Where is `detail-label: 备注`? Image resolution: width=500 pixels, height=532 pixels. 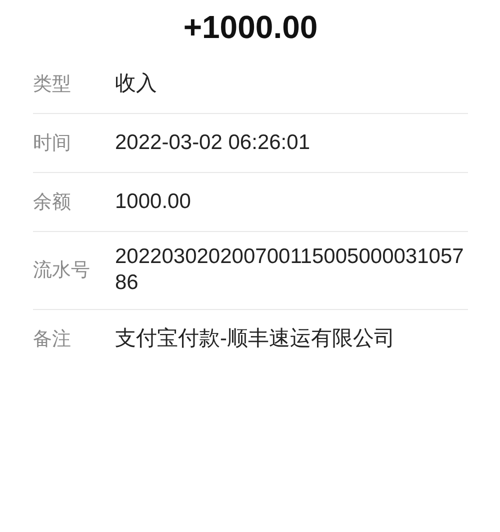
detail-label: 备注 is located at coordinates (52, 339).